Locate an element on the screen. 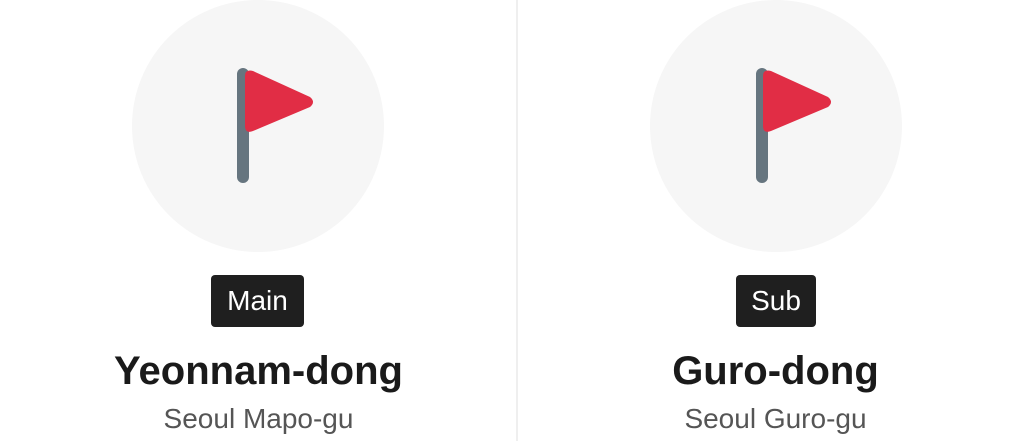 This screenshot has height=441, width=1034. location-district: Seoul Guro-gu is located at coordinates (775, 418).